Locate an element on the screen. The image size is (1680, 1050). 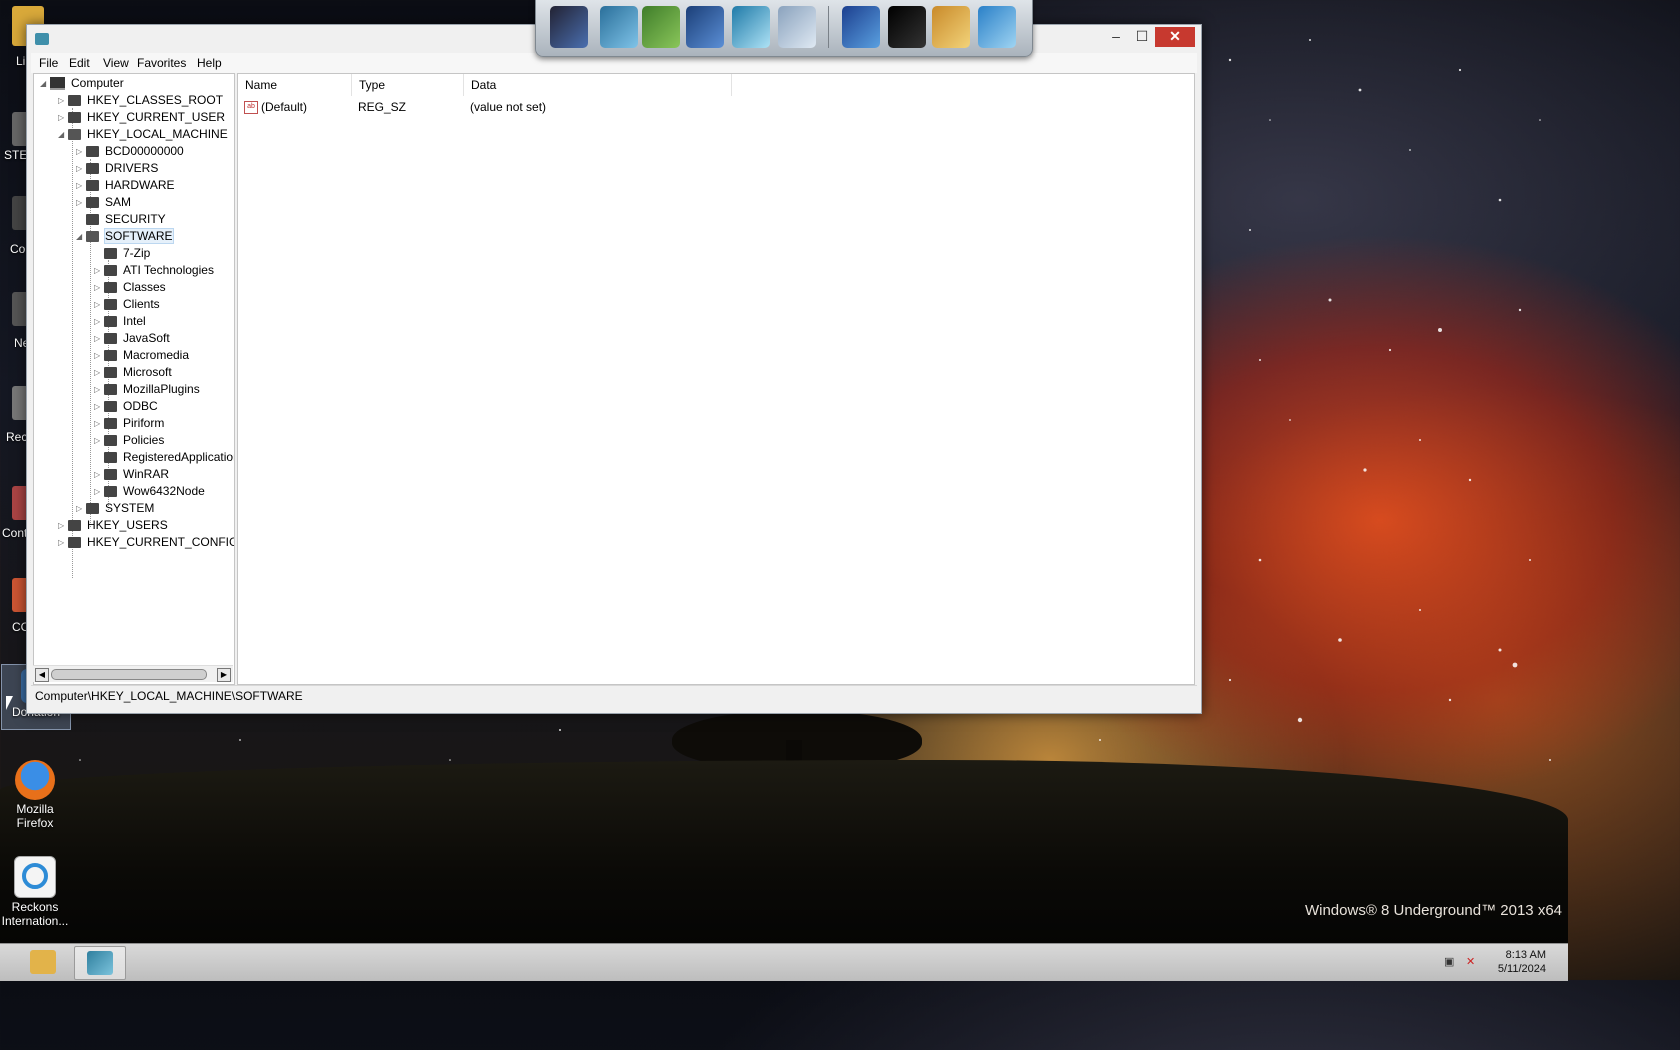
menu-help: Help is located at coordinates (209, 63).